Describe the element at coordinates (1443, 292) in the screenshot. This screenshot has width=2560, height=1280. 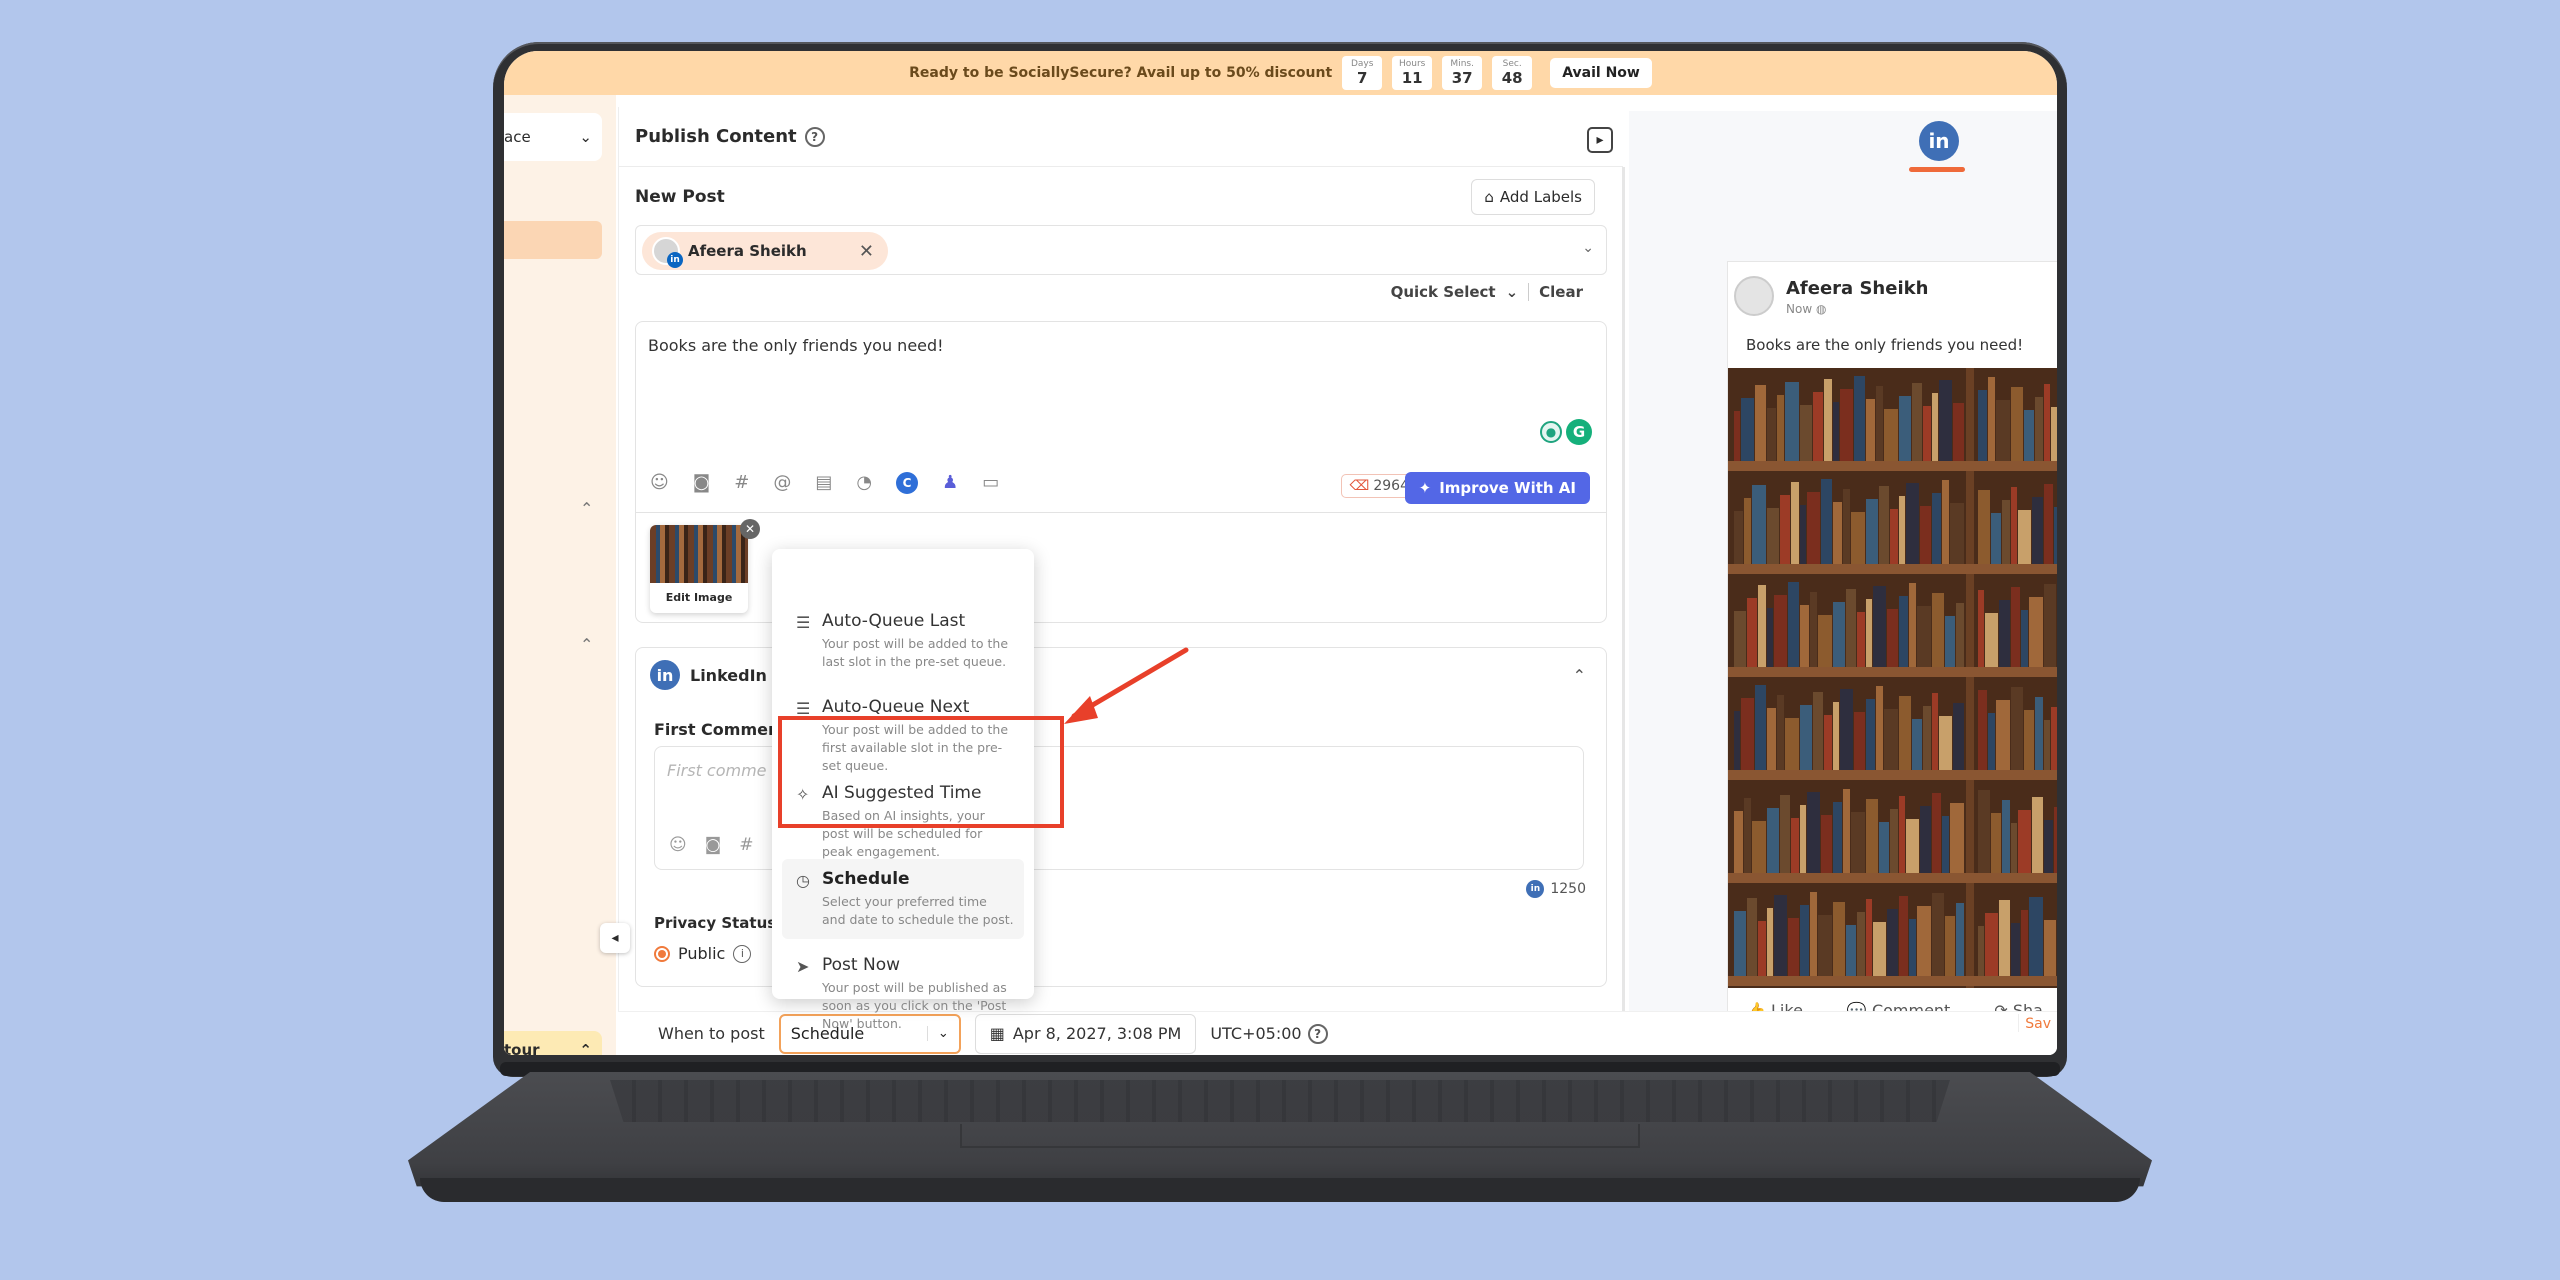
I see `quick-select-button: Quick Select` at that location.